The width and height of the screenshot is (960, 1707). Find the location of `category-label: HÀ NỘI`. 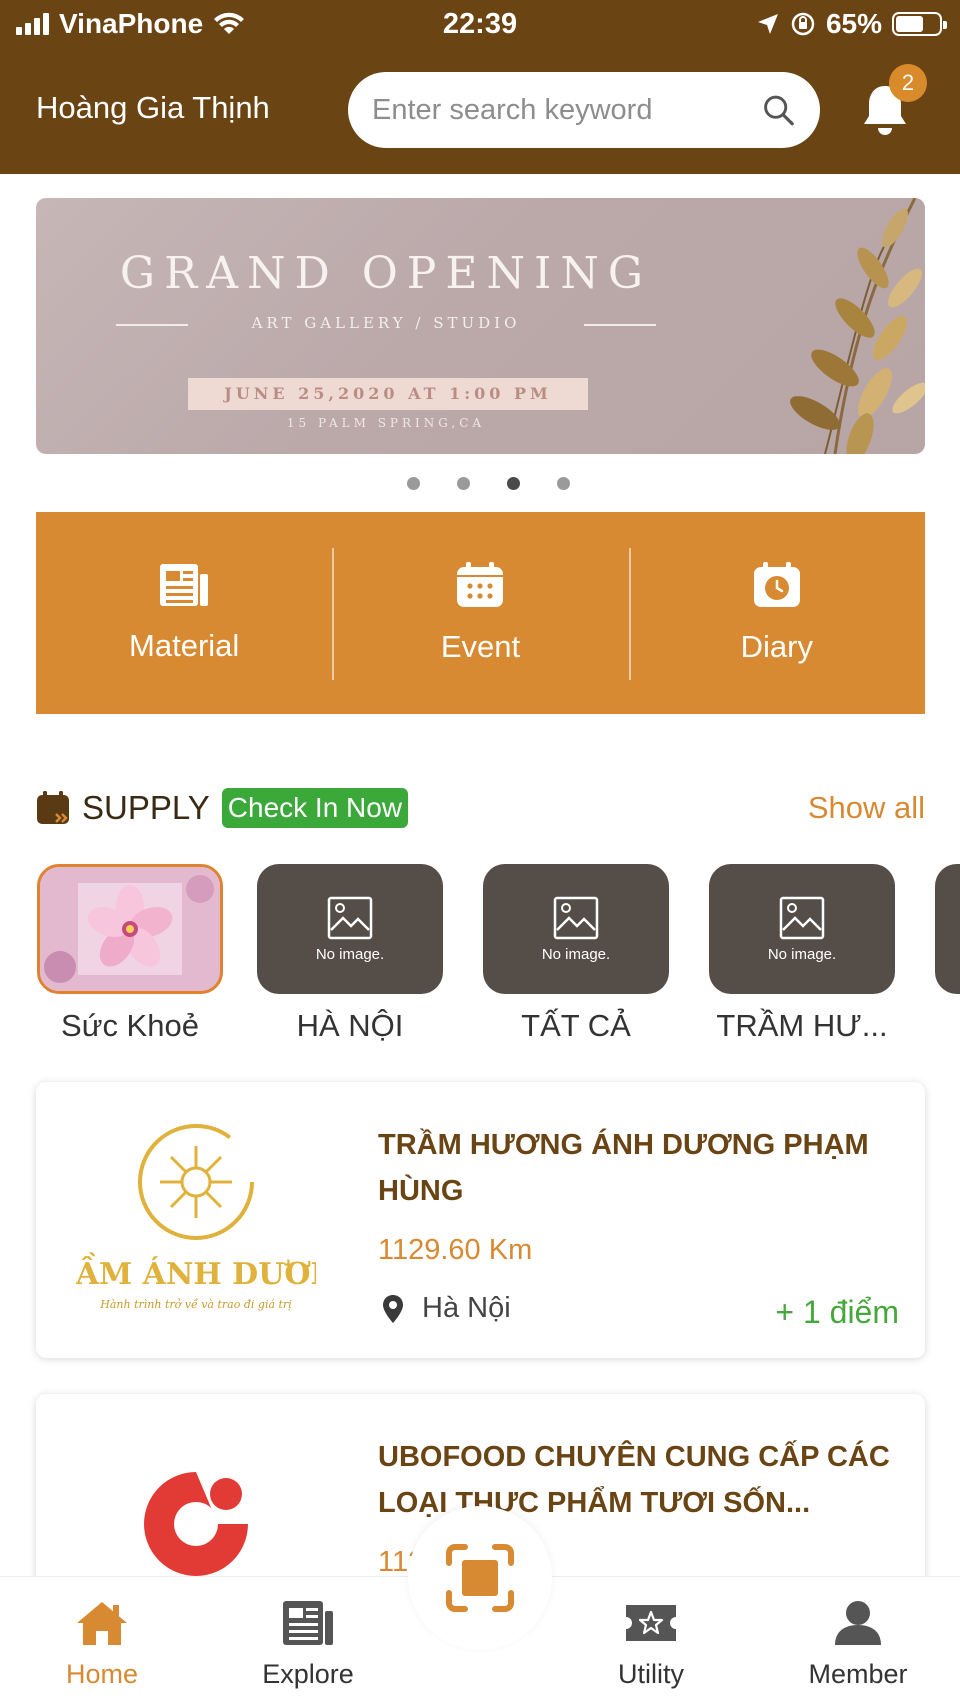

category-label: HÀ NỘI is located at coordinates (350, 1025).